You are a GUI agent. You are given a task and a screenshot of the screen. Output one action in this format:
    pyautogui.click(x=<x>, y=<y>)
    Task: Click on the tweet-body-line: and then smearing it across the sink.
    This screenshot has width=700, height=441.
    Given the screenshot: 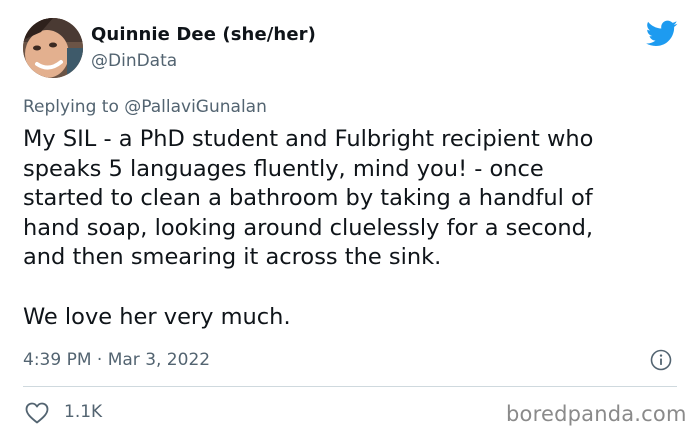 What is the action you would take?
    pyautogui.click(x=232, y=257)
    